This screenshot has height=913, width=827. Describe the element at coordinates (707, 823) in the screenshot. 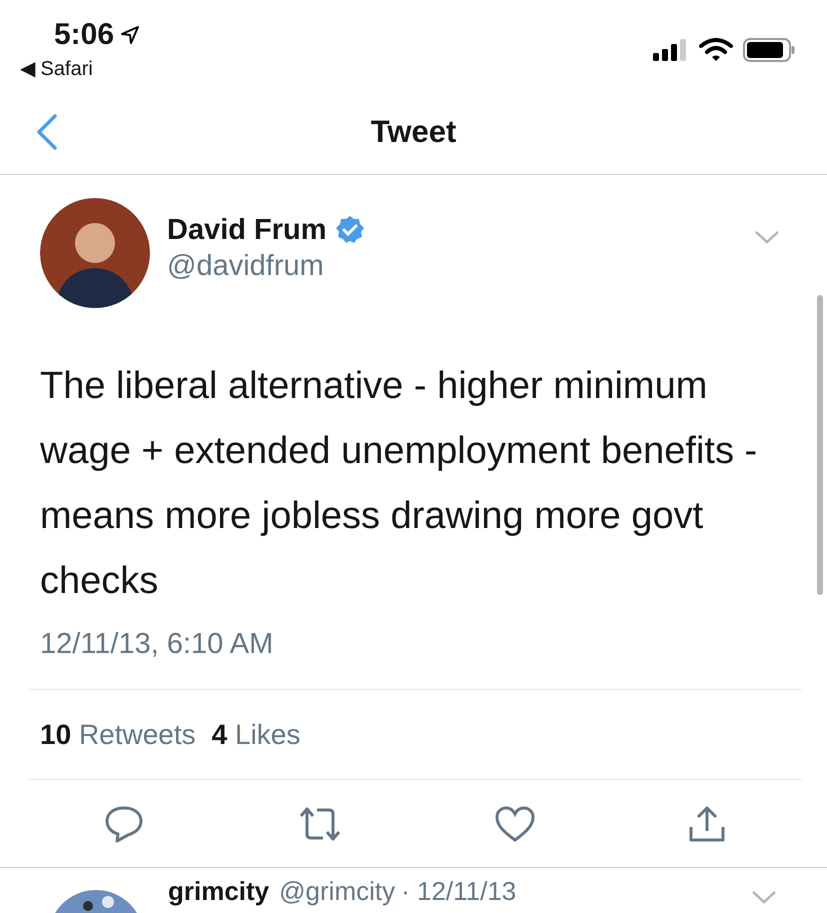

I see `share-icon` at that location.